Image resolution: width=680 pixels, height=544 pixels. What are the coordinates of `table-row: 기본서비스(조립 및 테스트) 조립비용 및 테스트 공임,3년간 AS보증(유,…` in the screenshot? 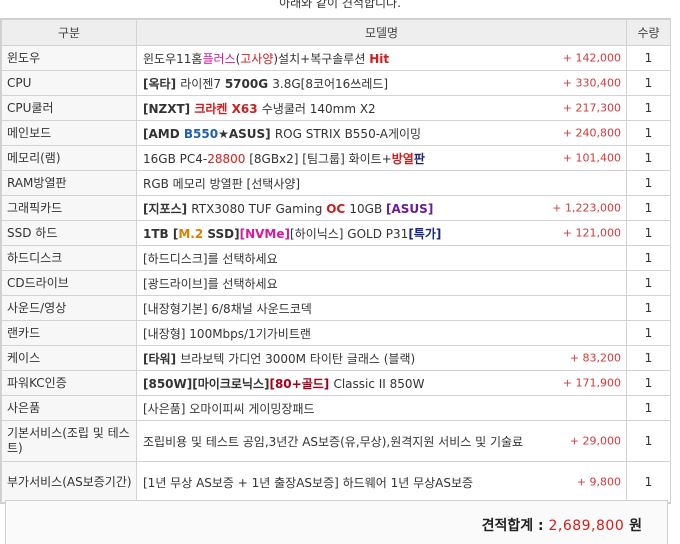 It's located at (336, 441).